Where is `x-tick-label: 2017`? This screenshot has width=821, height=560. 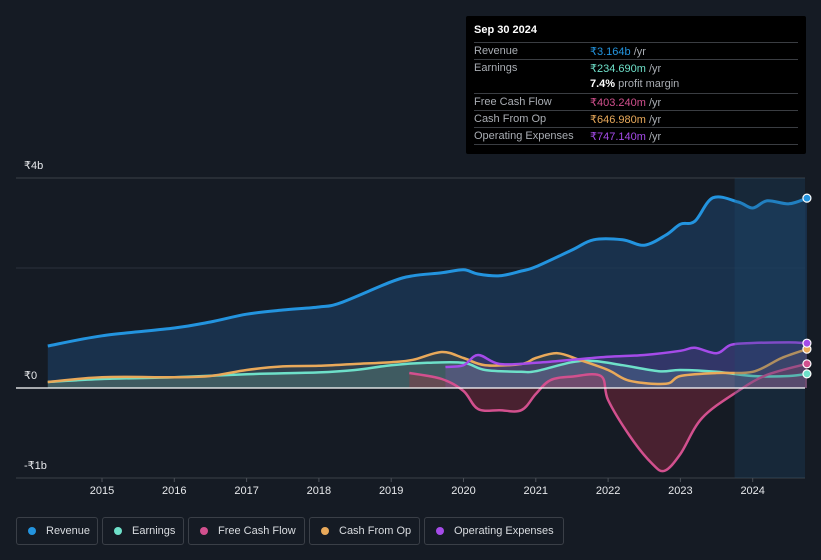
x-tick-label: 2017 is located at coordinates (246, 491).